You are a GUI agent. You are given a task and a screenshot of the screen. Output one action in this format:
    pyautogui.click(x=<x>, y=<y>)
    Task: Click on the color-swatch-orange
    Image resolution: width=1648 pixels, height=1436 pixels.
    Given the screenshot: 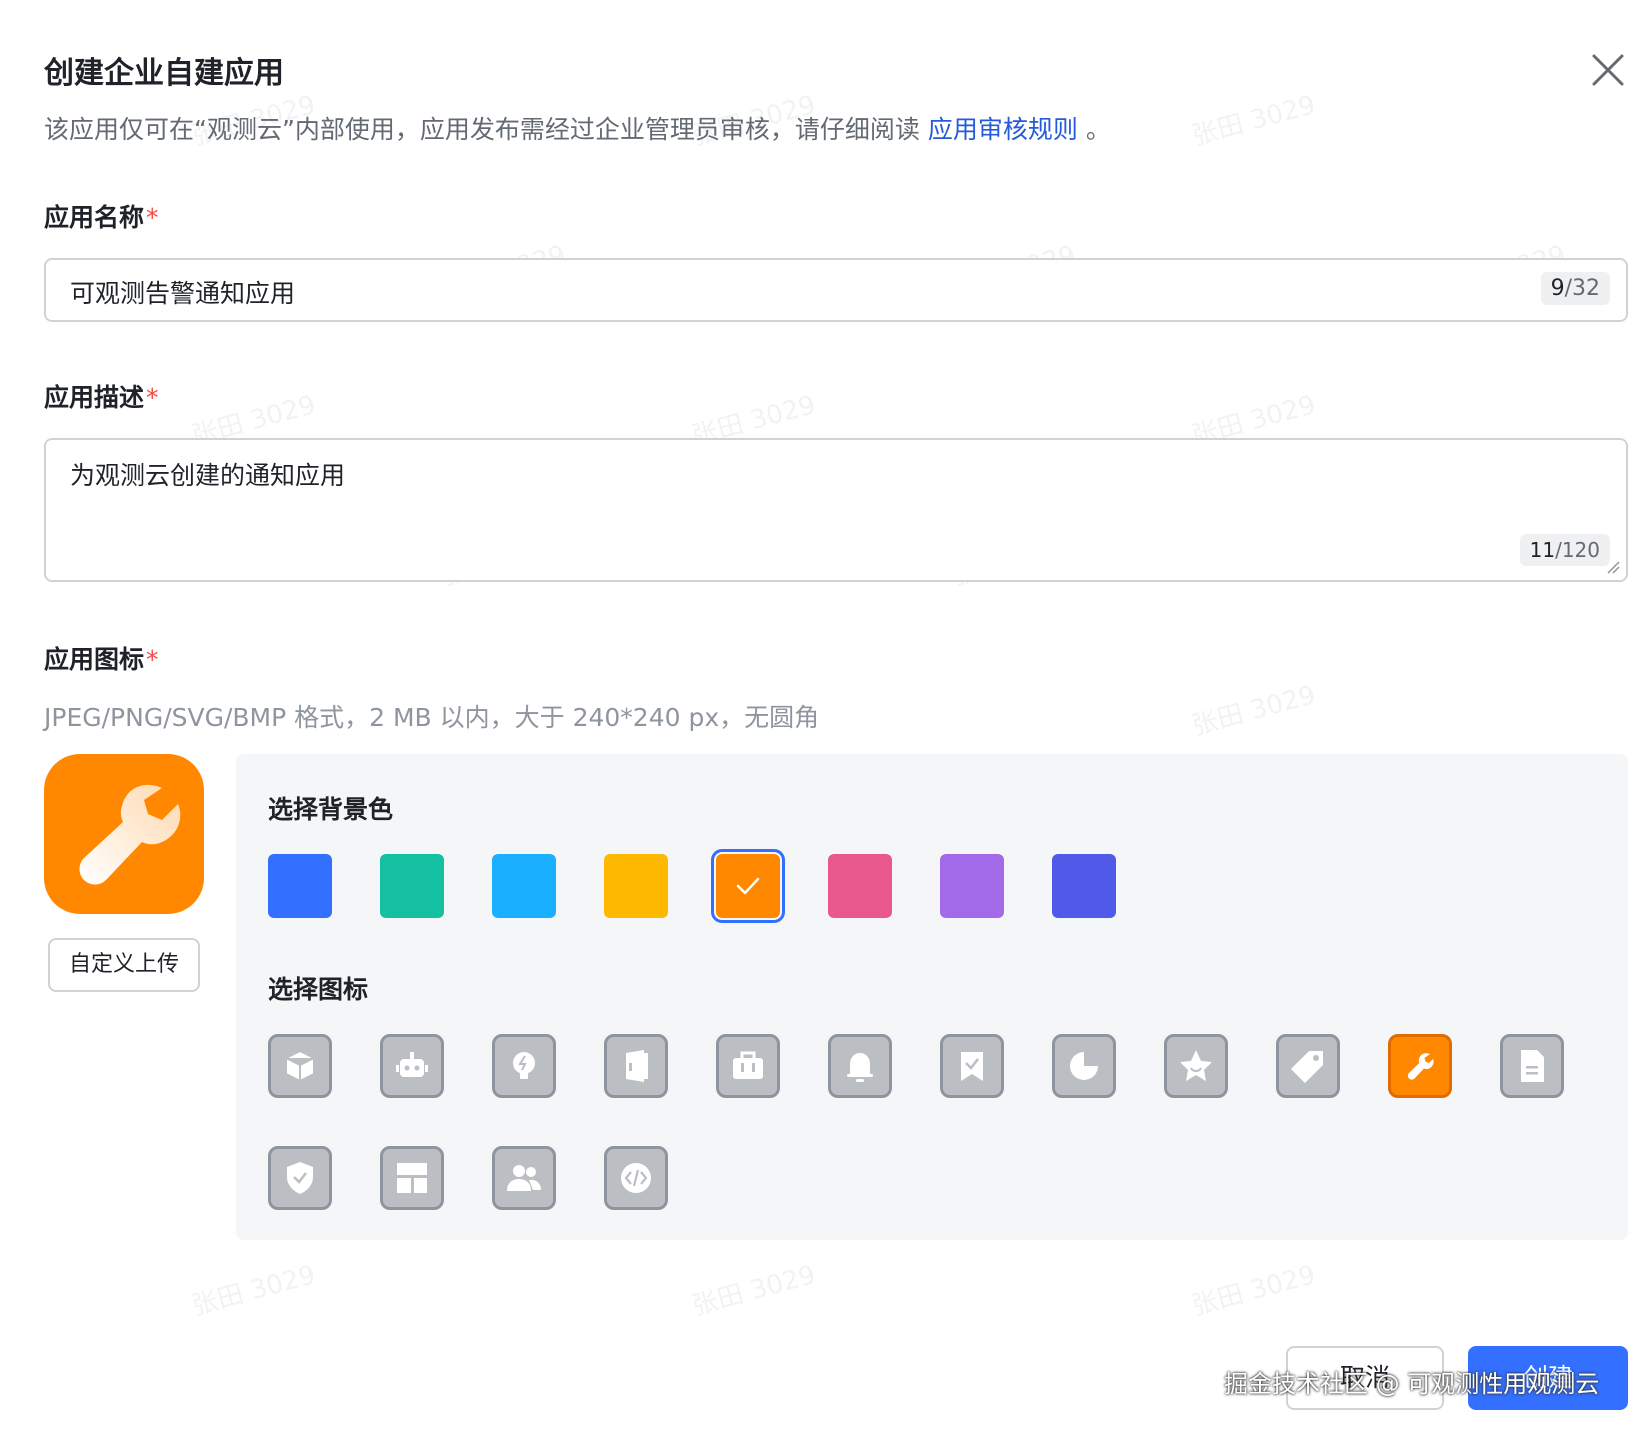 What is the action you would take?
    pyautogui.click(x=748, y=886)
    